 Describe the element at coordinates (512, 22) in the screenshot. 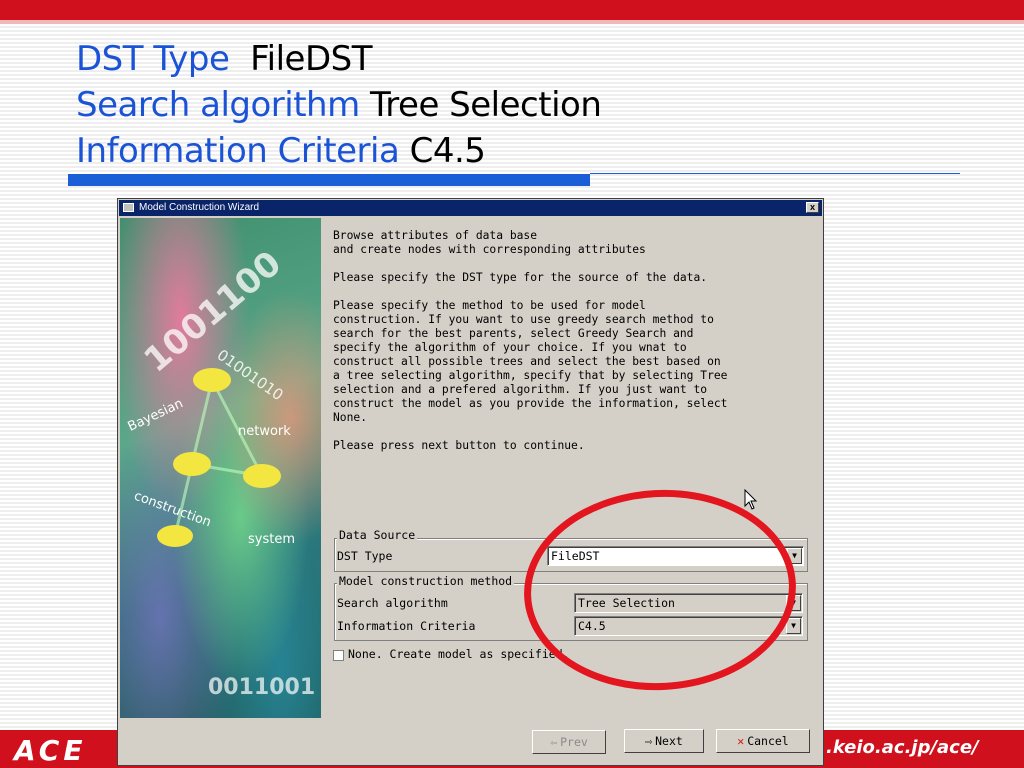

I see `top-accent-shade` at that location.